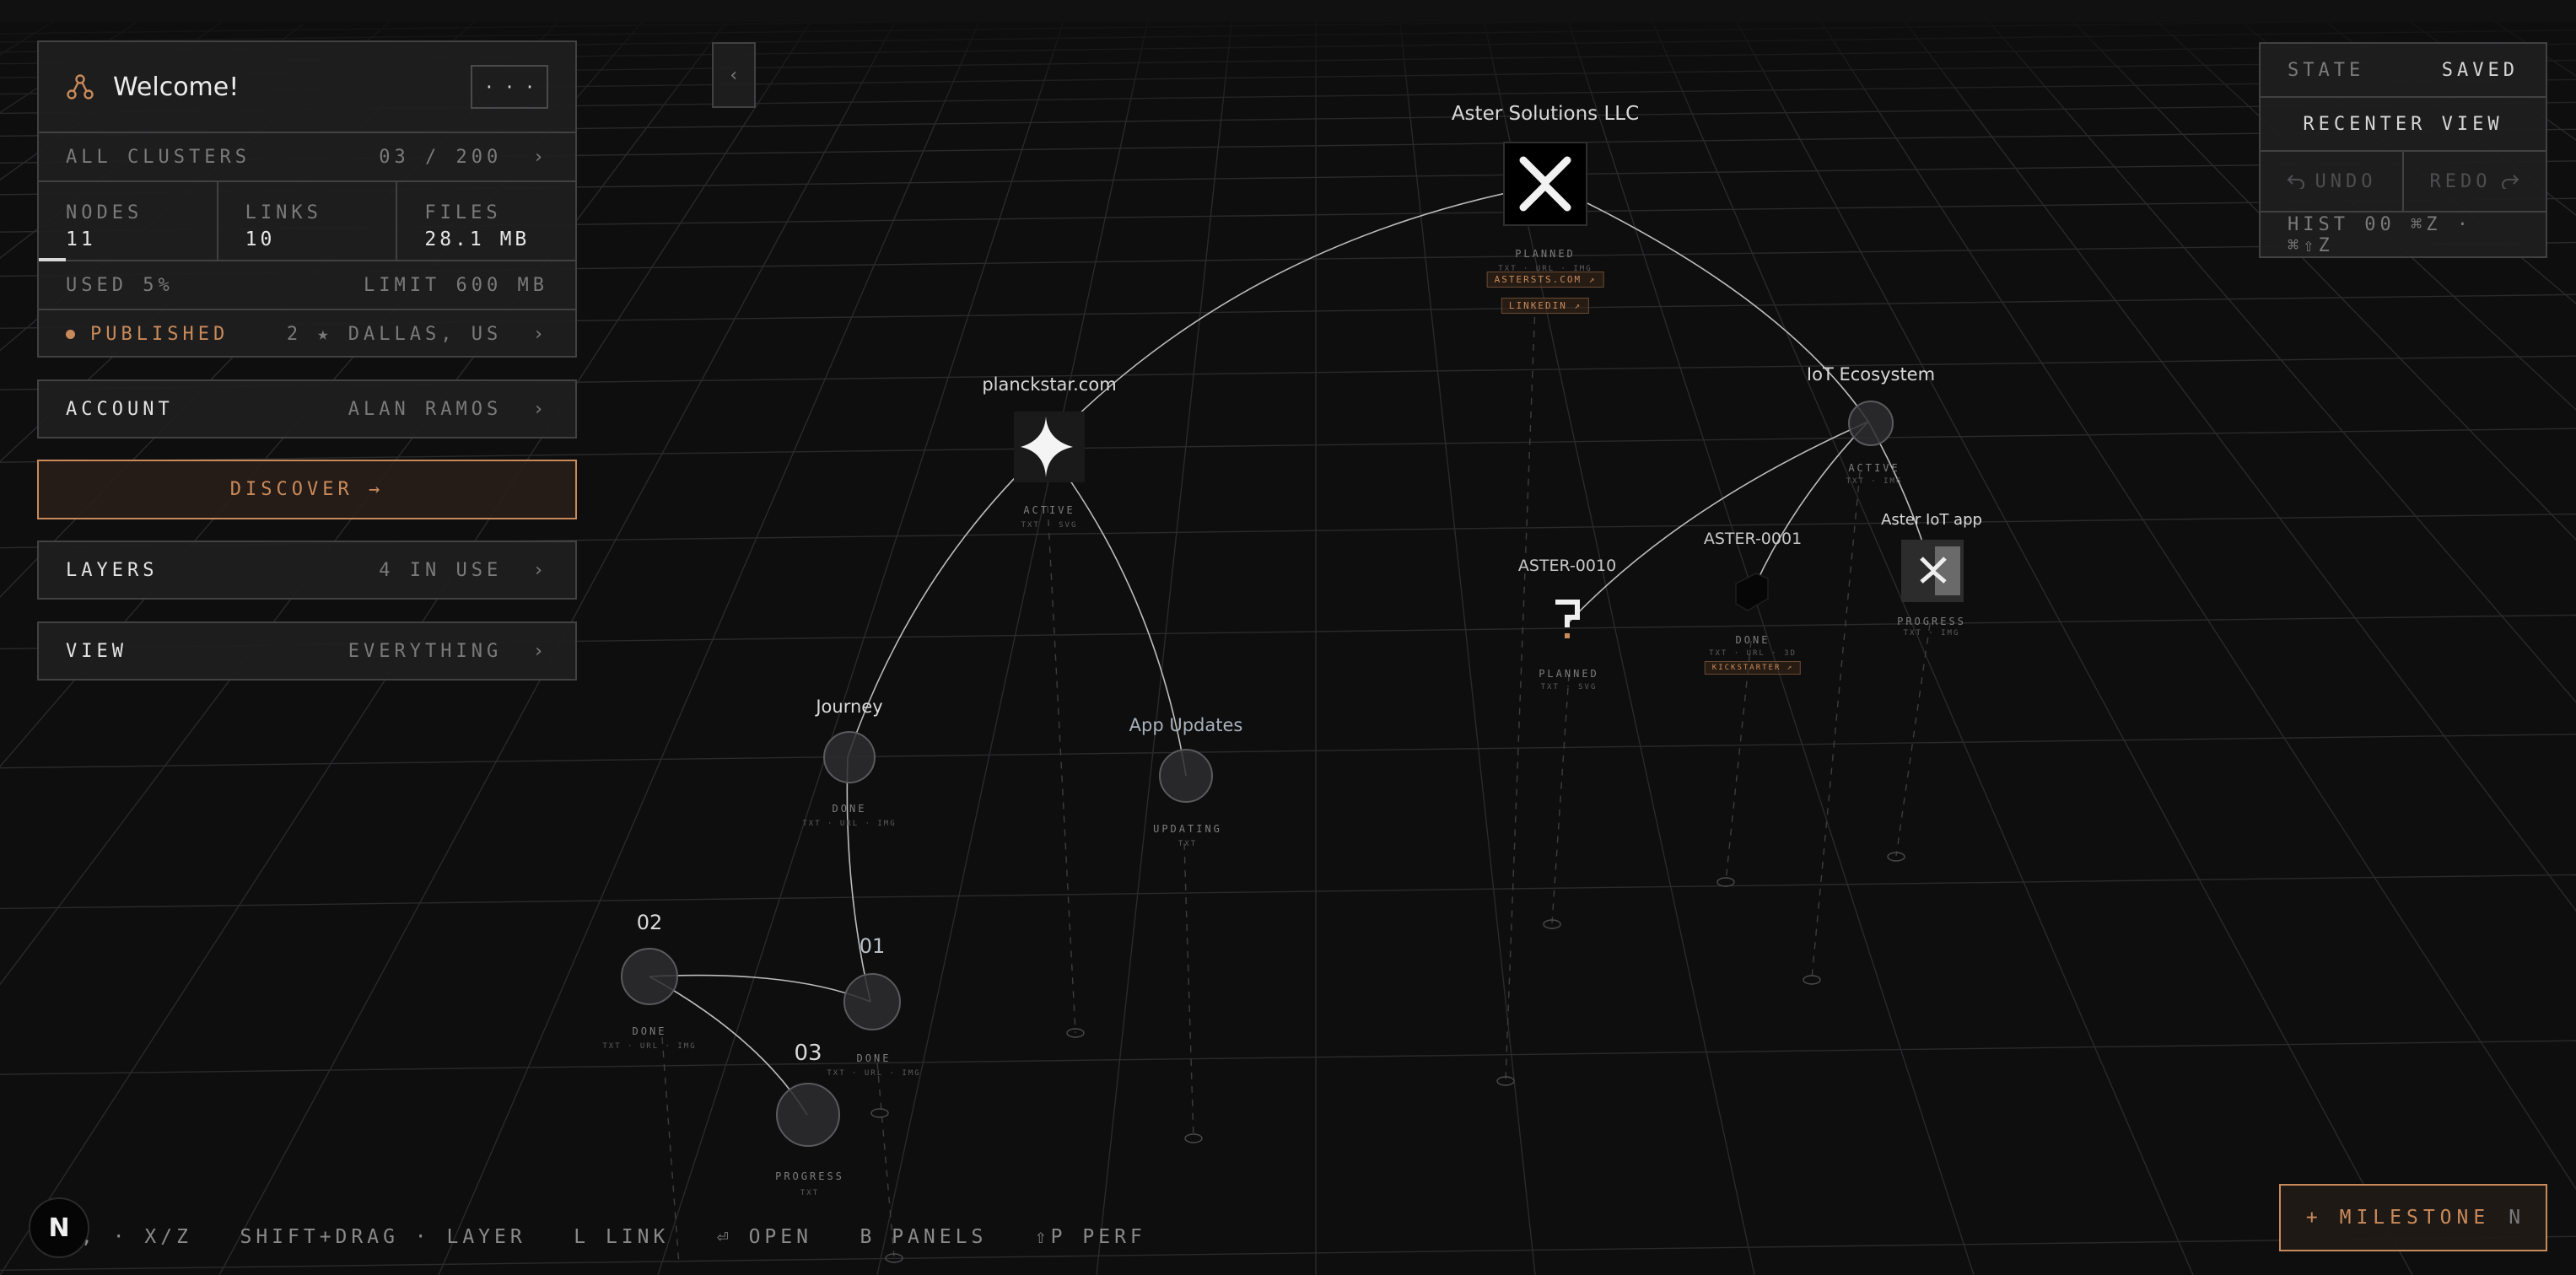 This screenshot has height=1275, width=2576. Describe the element at coordinates (456, 285) in the screenshot. I see `limit-label: LIMIT 600 MB` at that location.